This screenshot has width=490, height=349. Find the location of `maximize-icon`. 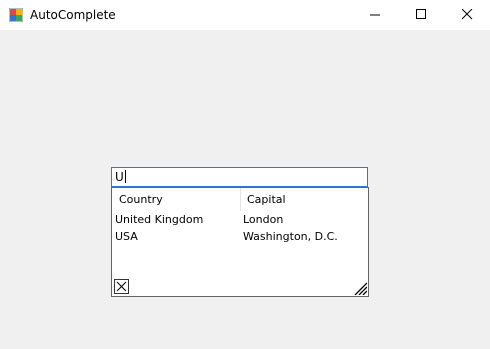

maximize-icon is located at coordinates (421, 14).